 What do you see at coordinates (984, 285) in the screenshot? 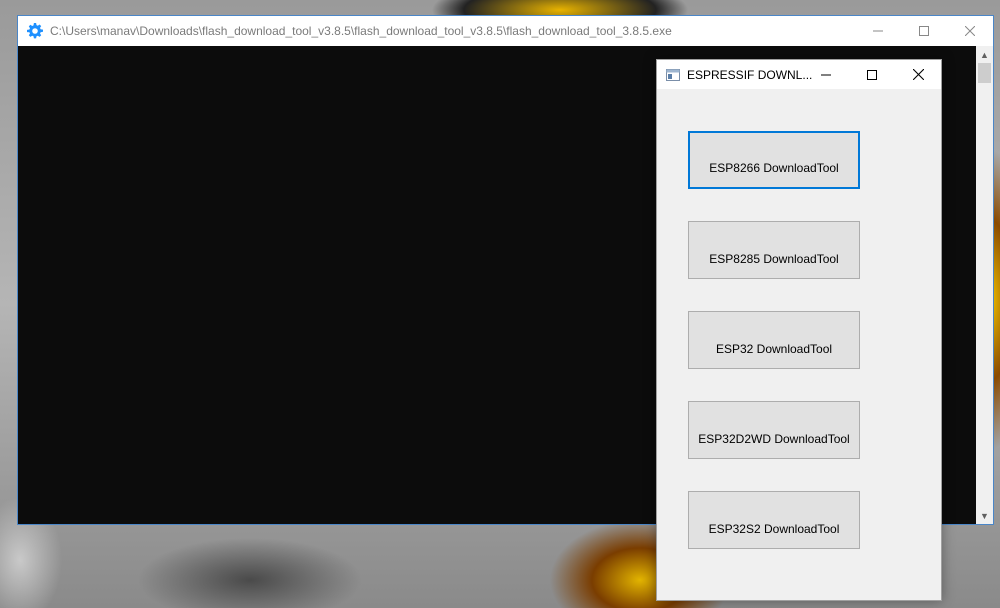
I see `console-scrollbar: ▲ ▼` at bounding box center [984, 285].